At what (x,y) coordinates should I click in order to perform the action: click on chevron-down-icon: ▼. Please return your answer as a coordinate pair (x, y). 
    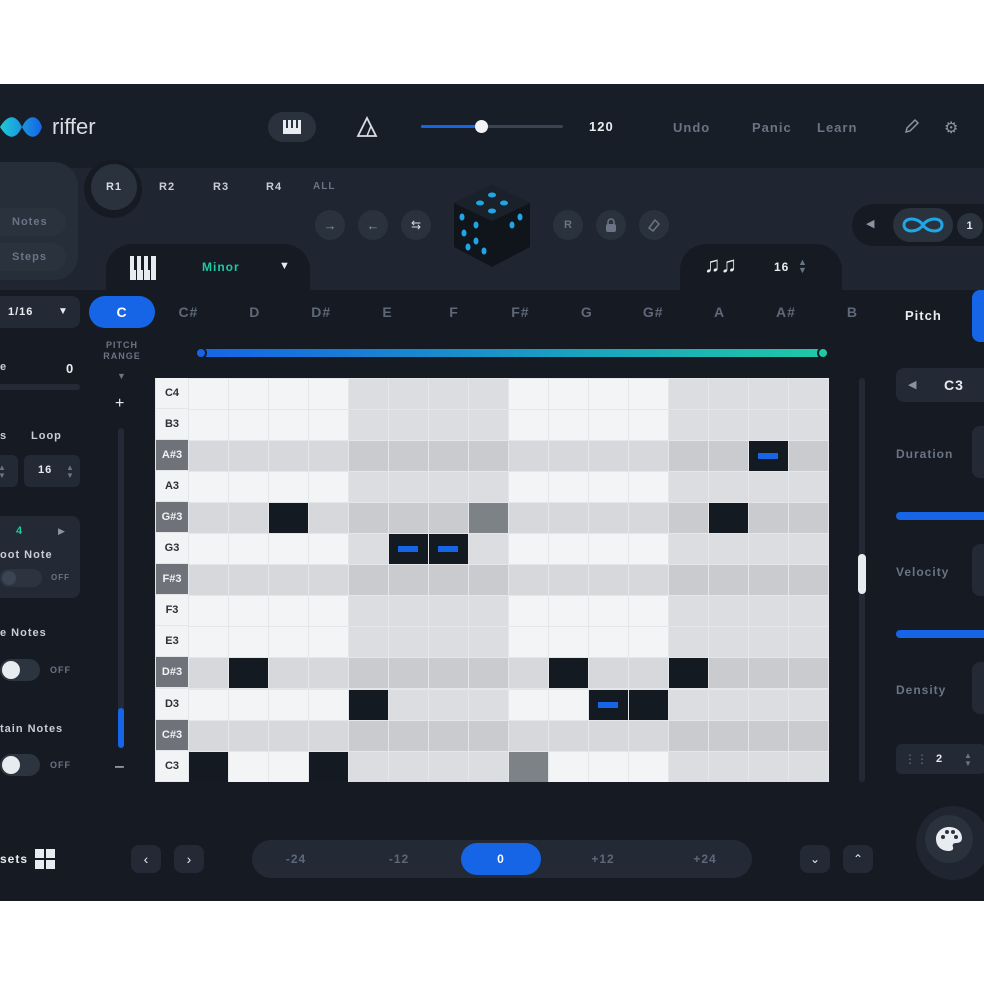
    Looking at the image, I should click on (284, 266).